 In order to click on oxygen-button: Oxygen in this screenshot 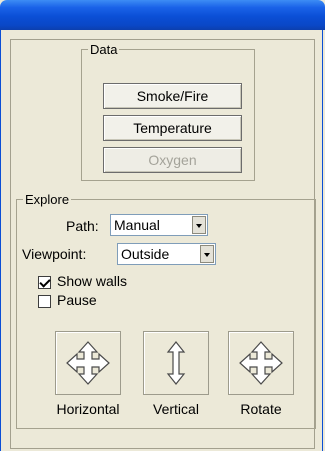, I will do `click(172, 160)`.